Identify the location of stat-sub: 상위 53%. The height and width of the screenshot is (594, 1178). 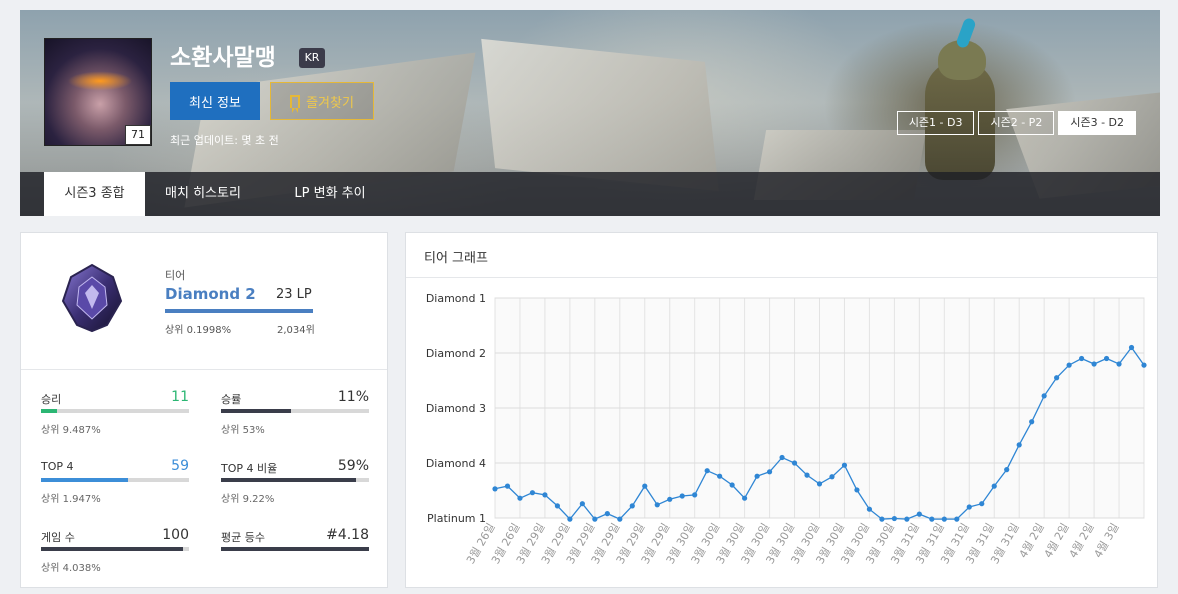
(243, 430).